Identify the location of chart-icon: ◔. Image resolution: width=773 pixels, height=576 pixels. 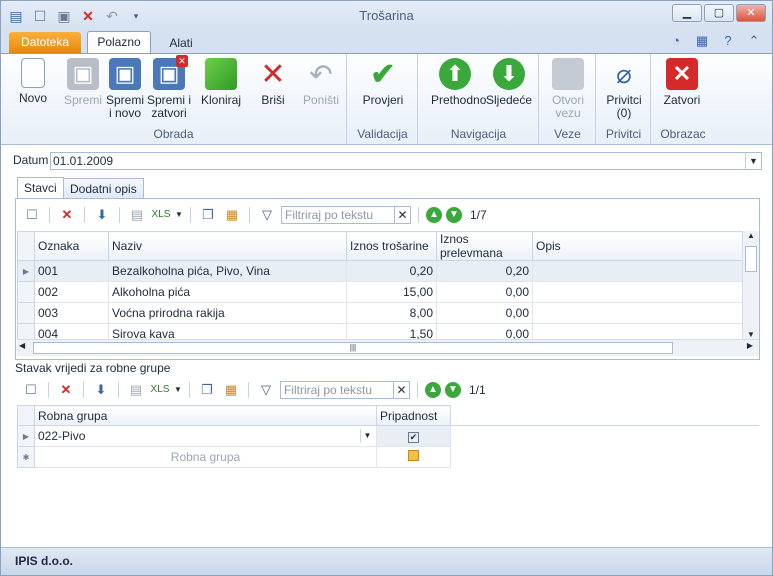
(676, 41).